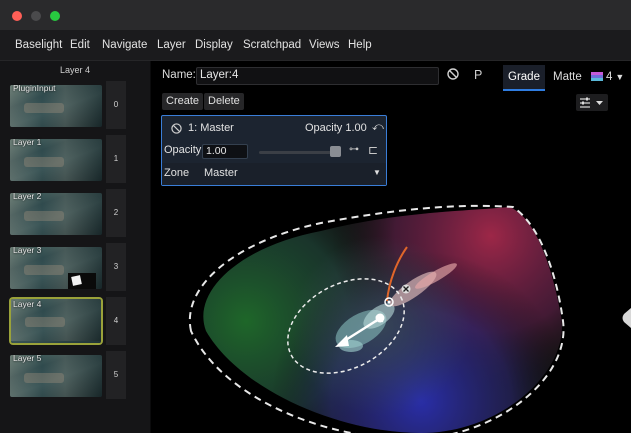  I want to click on layer-row-3: Layer 3 3, so click(66, 267).